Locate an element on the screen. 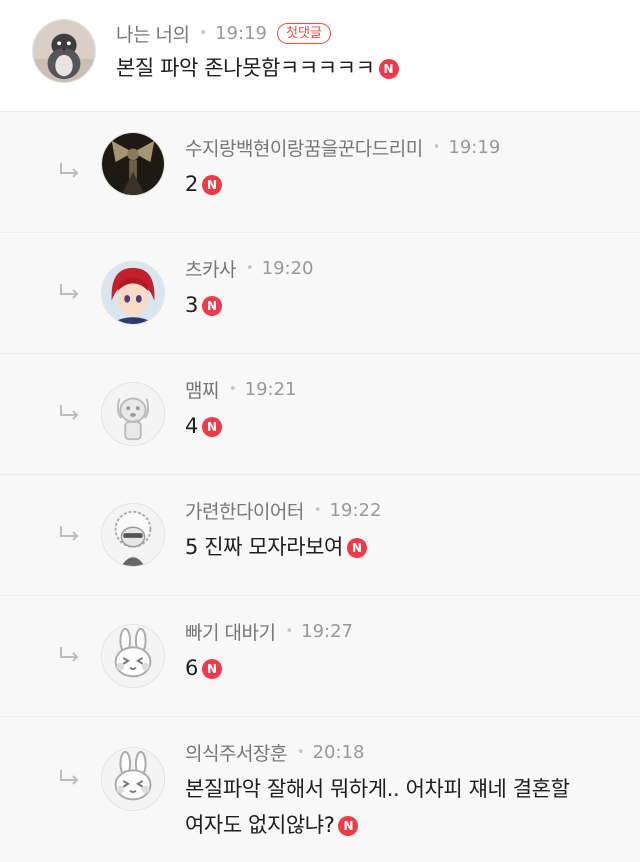 This screenshot has height=862, width=640. comment-meta: 맴찌 • 19:21 is located at coordinates (241, 389).